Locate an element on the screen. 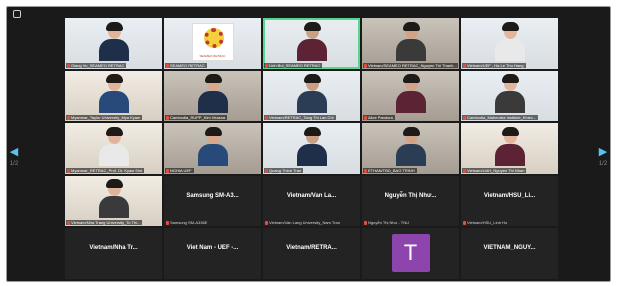  participant-caption-text: Nguyễn Thị Như - TNU is located at coordinates (388, 222).